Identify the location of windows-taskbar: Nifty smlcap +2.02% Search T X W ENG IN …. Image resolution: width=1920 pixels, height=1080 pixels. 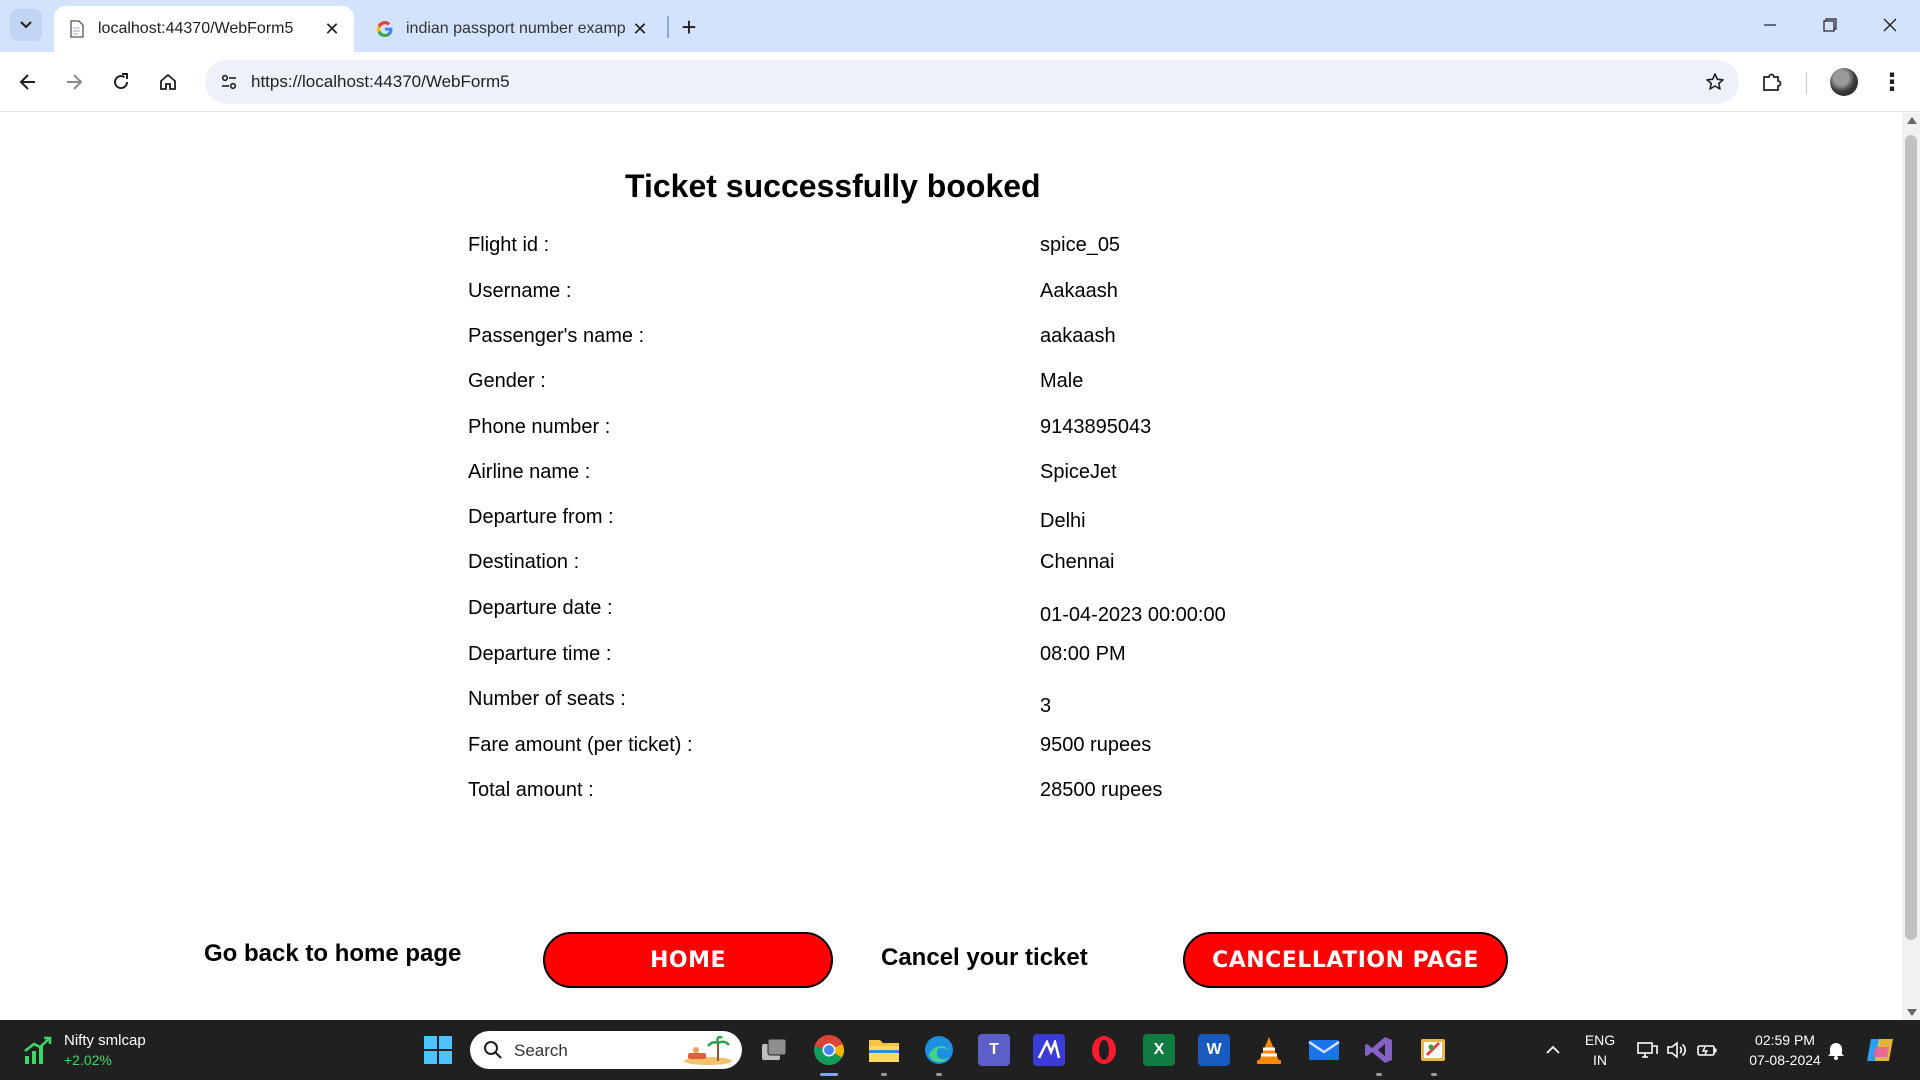
(960, 1050).